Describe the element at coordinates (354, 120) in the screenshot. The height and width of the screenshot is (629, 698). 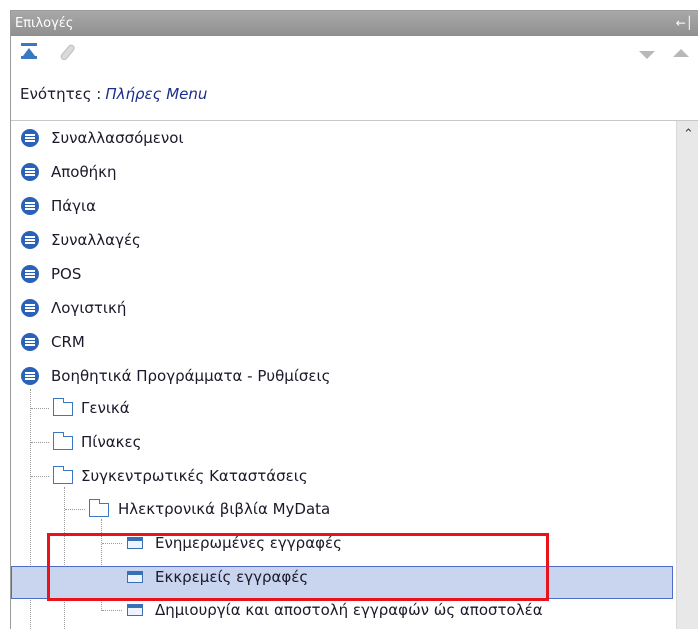
I see `divider` at that location.